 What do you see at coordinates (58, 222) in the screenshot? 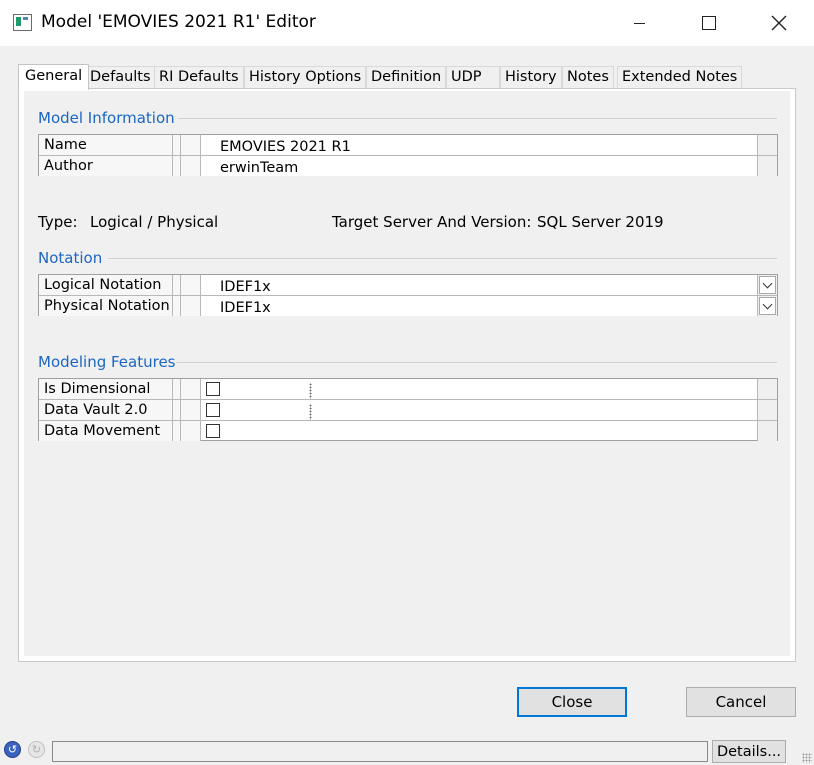
I see `type-label: Type:` at bounding box center [58, 222].